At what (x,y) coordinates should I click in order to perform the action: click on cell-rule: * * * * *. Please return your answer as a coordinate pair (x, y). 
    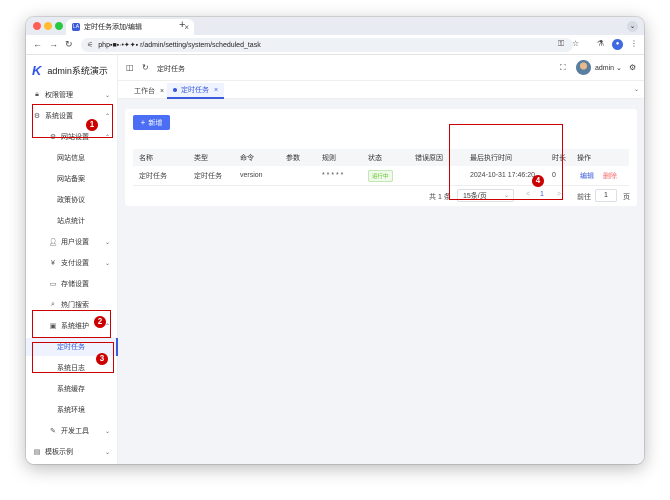
    Looking at the image, I should click on (333, 175).